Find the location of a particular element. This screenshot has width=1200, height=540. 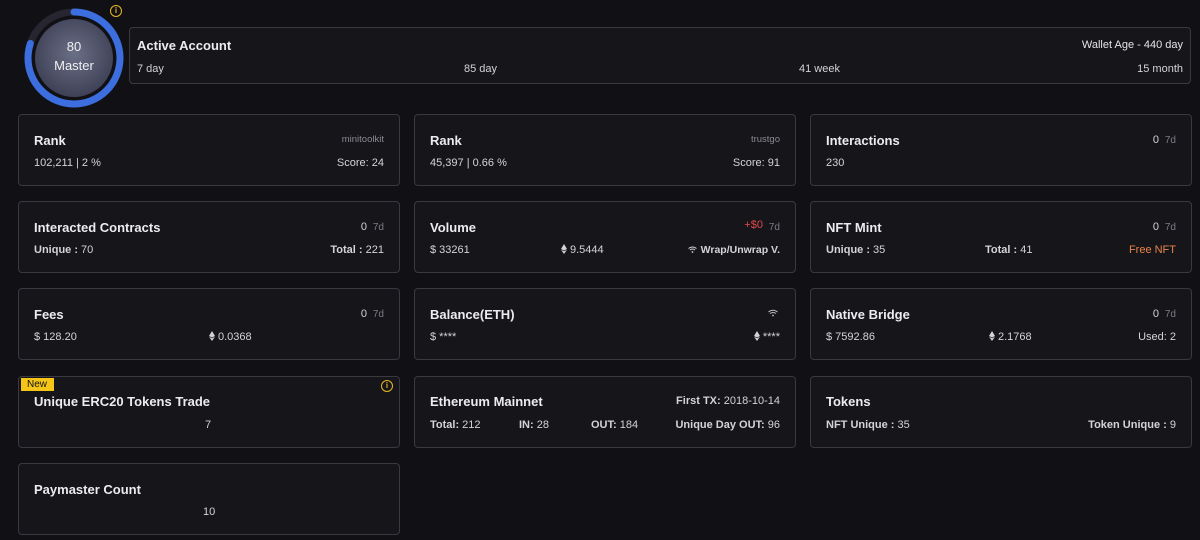

period-41-week: 41 week is located at coordinates (819, 69).